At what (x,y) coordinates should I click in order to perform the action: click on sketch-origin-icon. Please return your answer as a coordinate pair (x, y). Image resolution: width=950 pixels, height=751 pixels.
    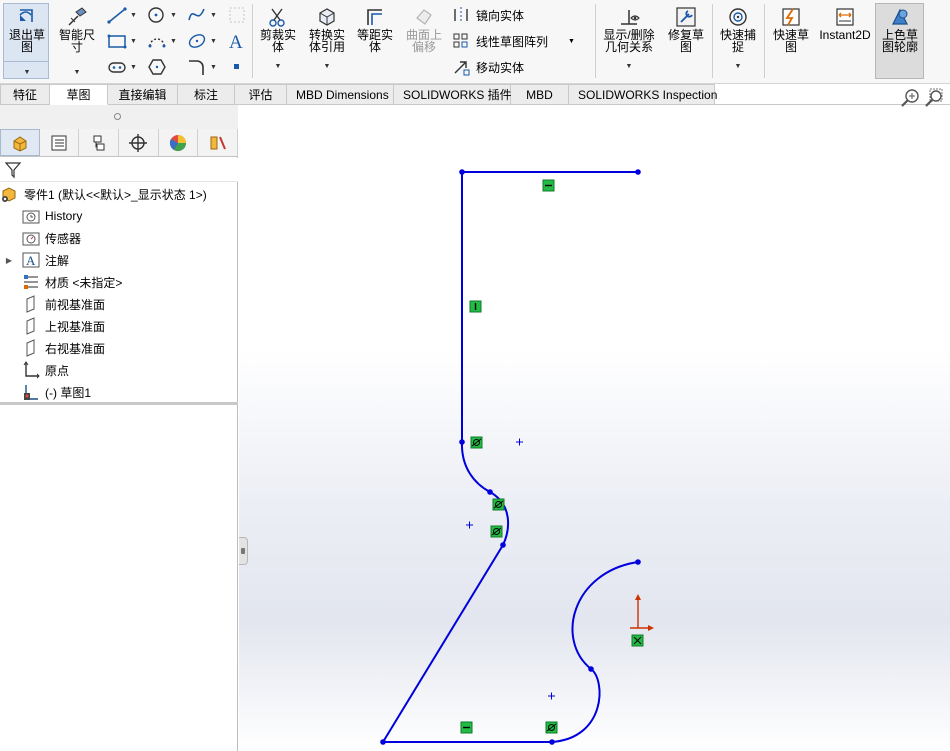
    Looking at the image, I should click on (642, 612).